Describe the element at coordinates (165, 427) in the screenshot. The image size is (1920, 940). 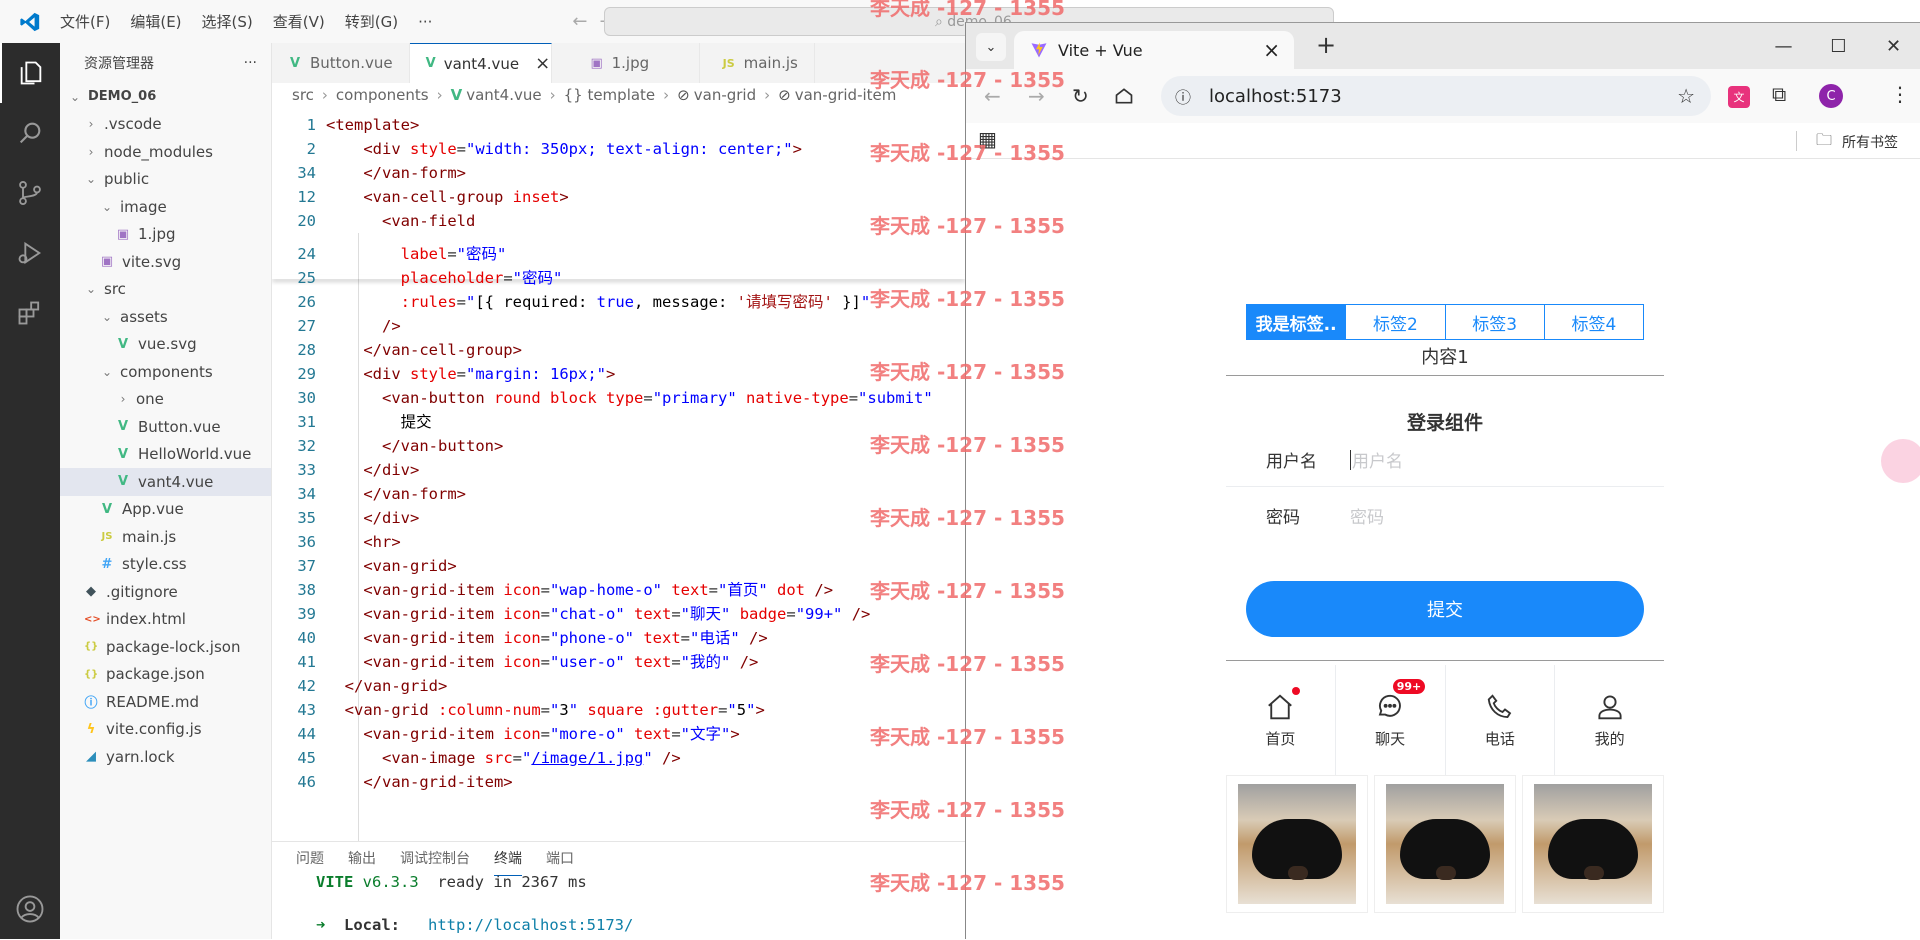
I see `file-tree-item: V Button.vue` at that location.